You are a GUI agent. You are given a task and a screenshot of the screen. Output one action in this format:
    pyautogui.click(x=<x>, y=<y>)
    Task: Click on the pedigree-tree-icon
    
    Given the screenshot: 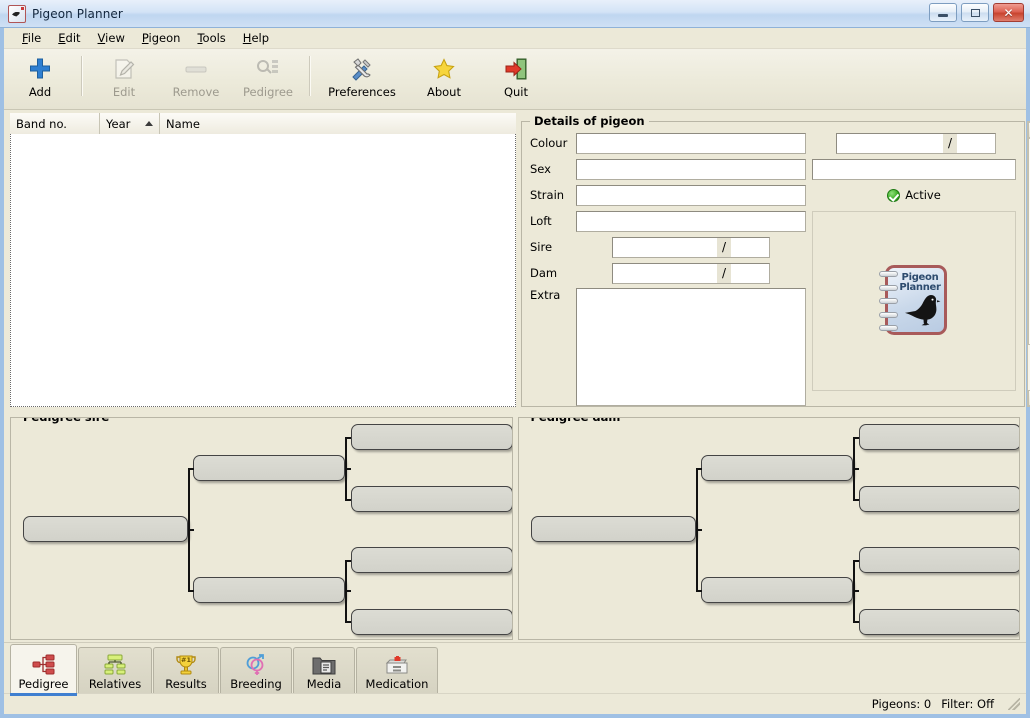 What is the action you would take?
    pyautogui.click(x=44, y=665)
    